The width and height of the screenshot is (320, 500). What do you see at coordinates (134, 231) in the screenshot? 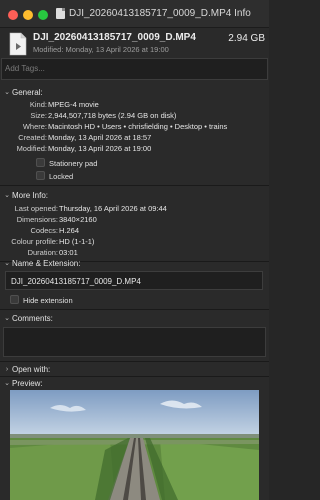
I see `more-info-row-codecs: Codecs: H.264` at bounding box center [134, 231].